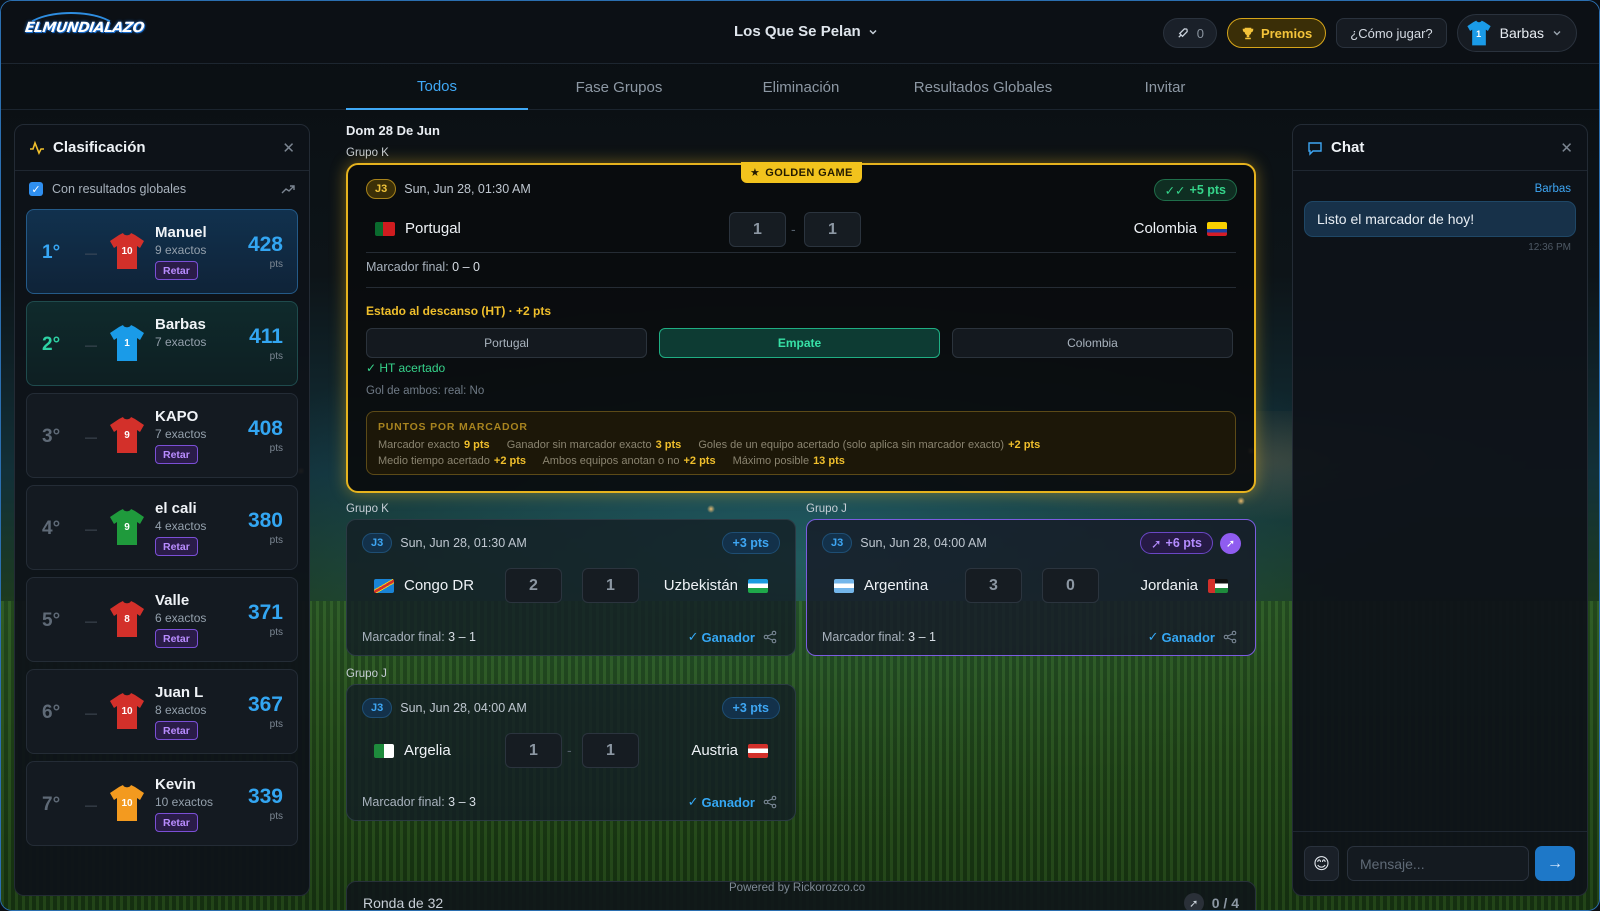  I want to click on chat-message-time: 12:36 PM, so click(1549, 247).